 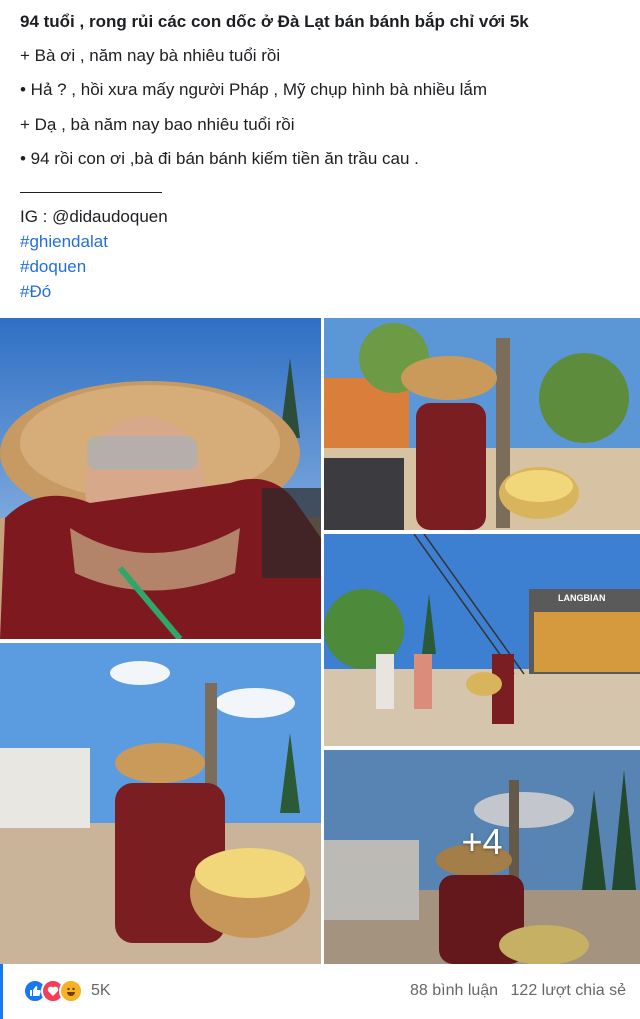 What do you see at coordinates (94, 216) in the screenshot?
I see `instagram-handle: IG : @didaudoquen` at bounding box center [94, 216].